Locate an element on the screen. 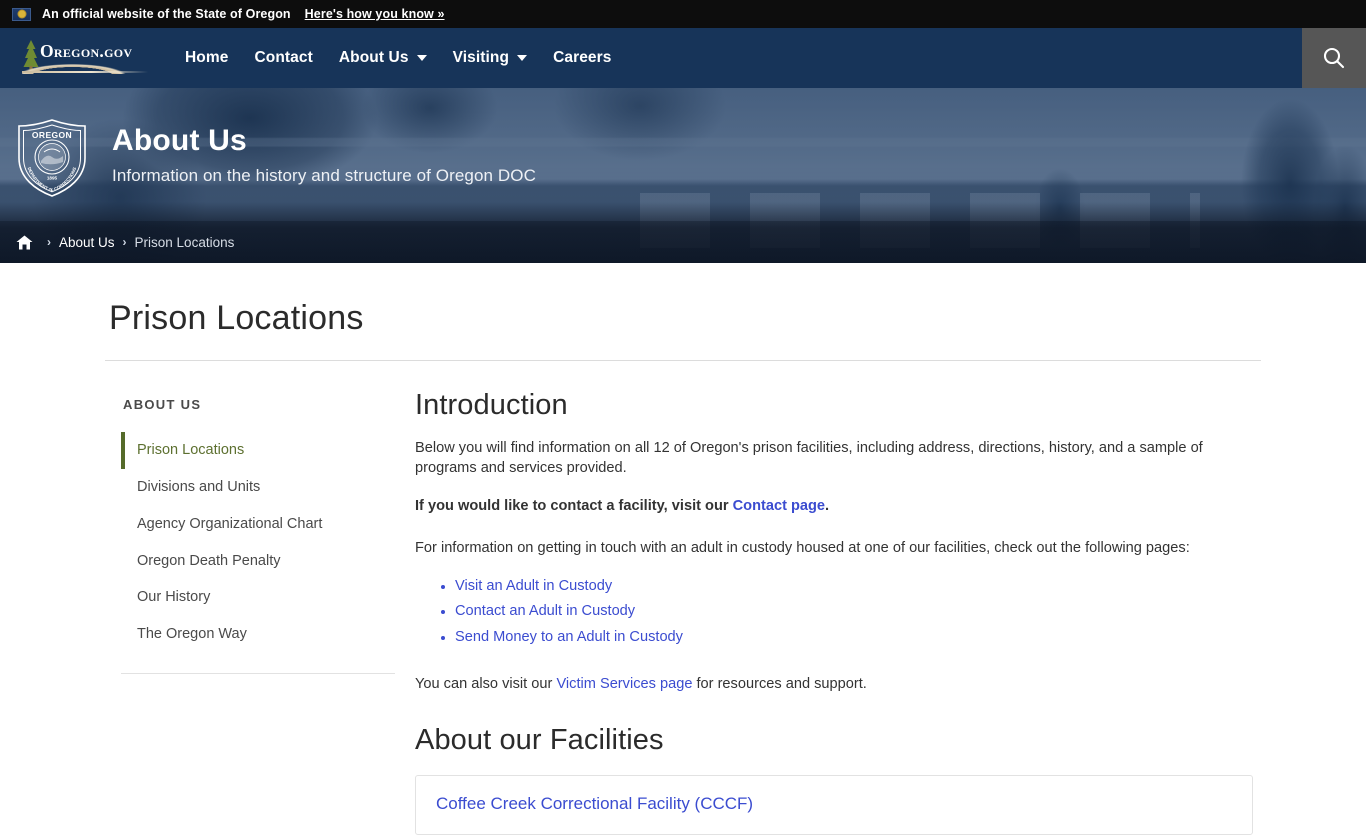 This screenshot has width=1366, height=835. search-button is located at coordinates (1334, 58).